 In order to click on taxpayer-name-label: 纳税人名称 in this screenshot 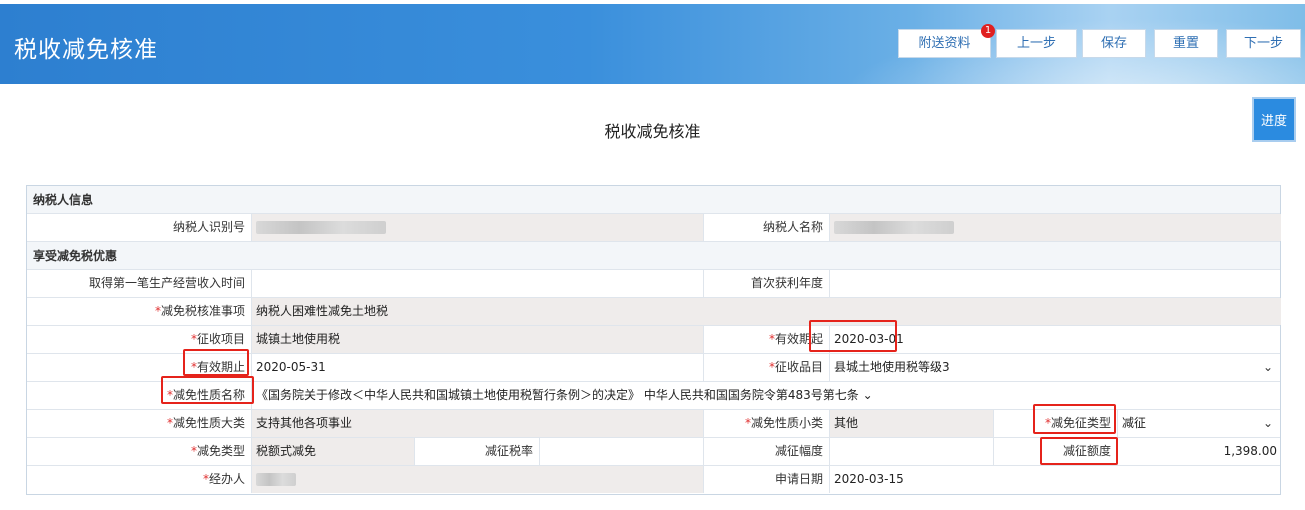, I will do `click(767, 227)`.